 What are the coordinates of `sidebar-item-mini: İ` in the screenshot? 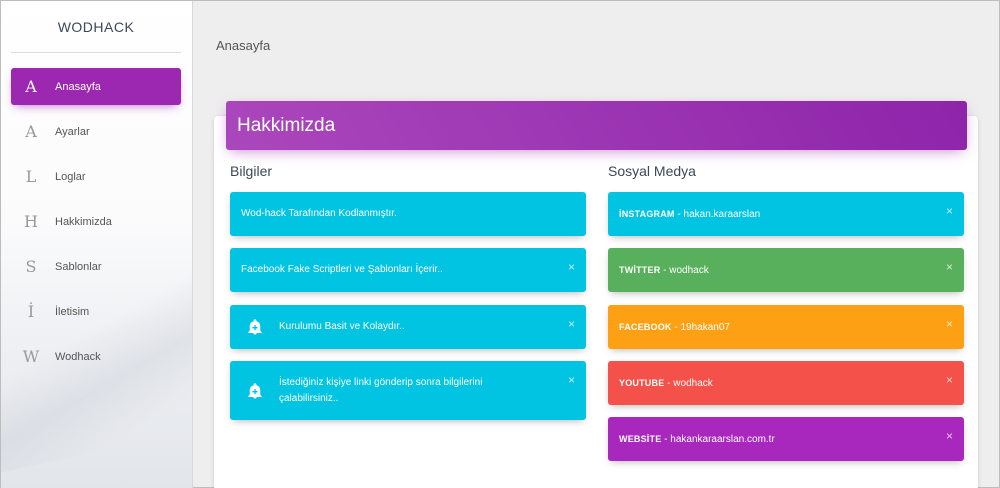 It's located at (31, 311).